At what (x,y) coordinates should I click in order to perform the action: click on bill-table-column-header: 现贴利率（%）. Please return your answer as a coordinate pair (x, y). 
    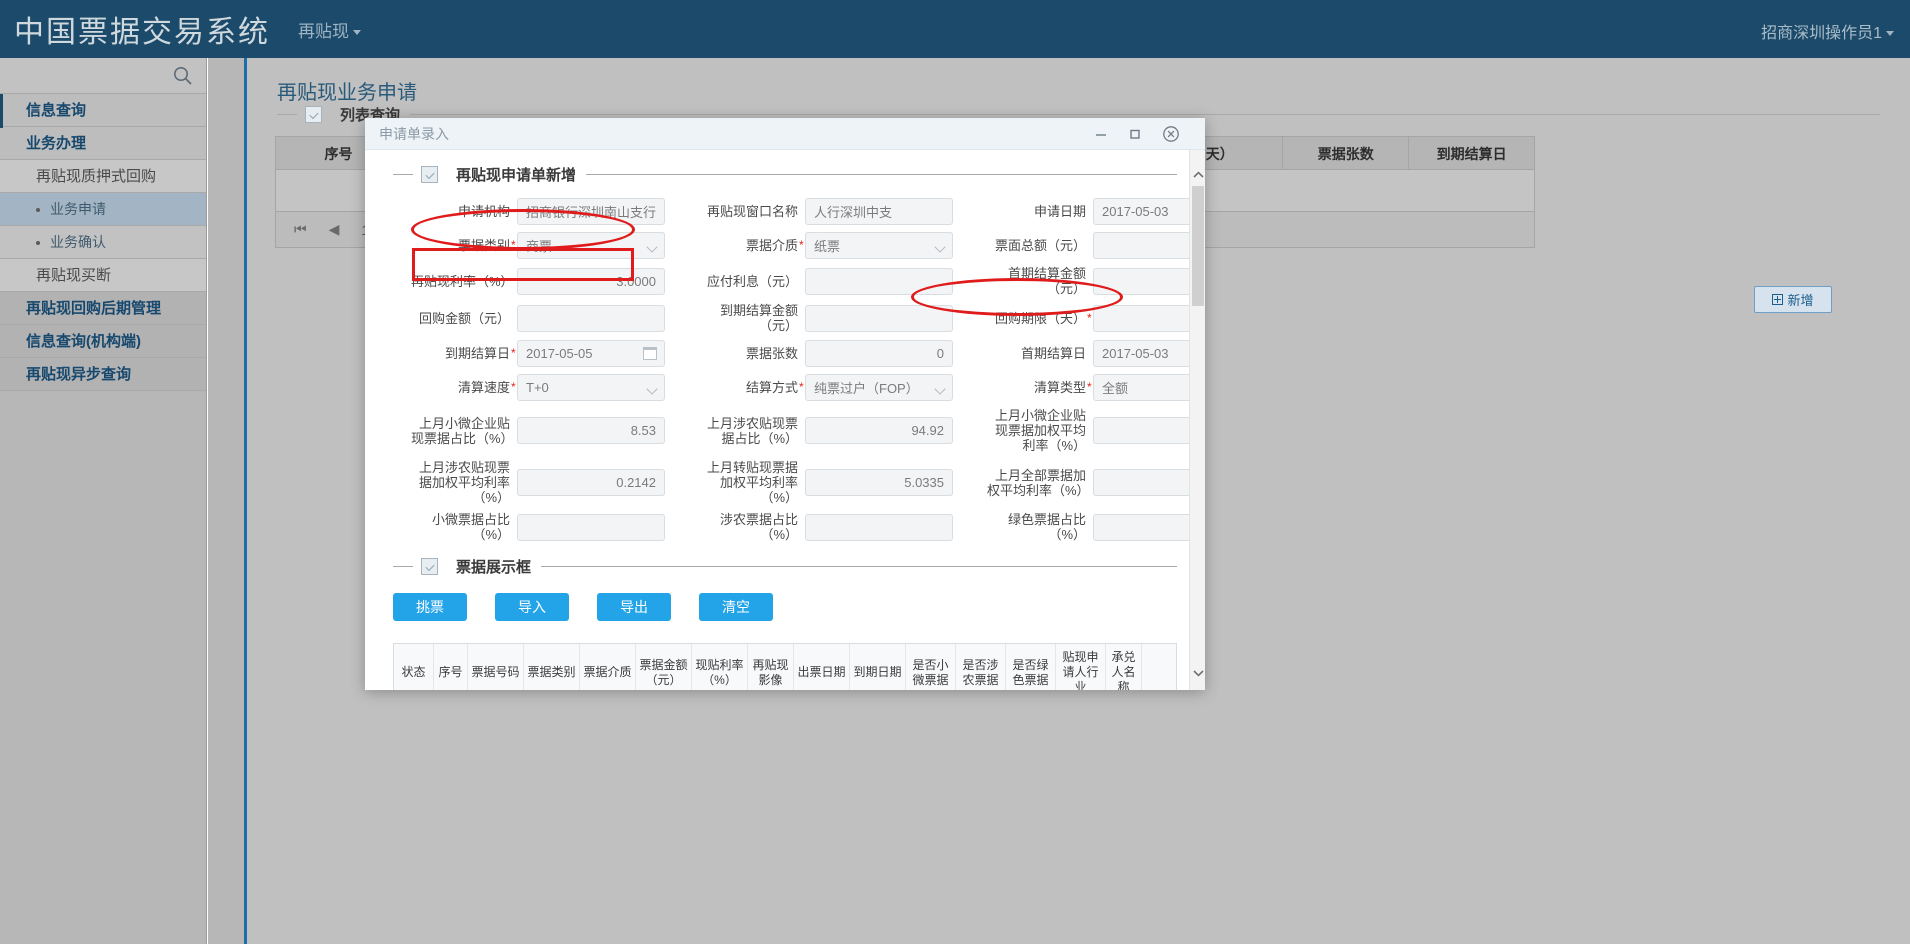
    Looking at the image, I should click on (720, 667).